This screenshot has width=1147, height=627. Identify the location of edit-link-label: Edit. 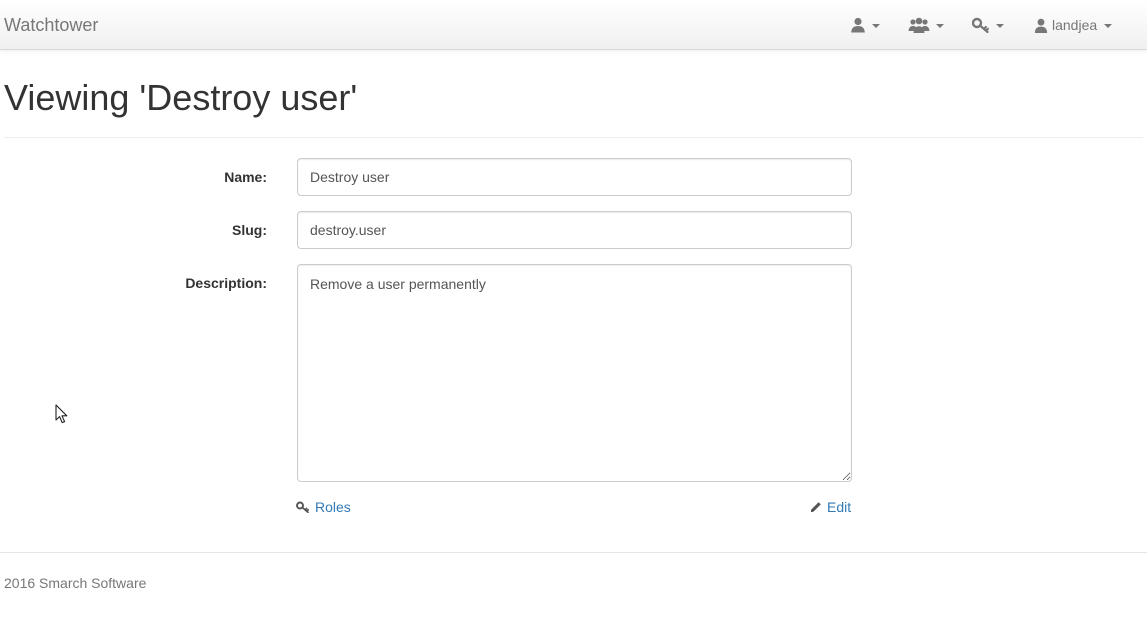
(839, 507).